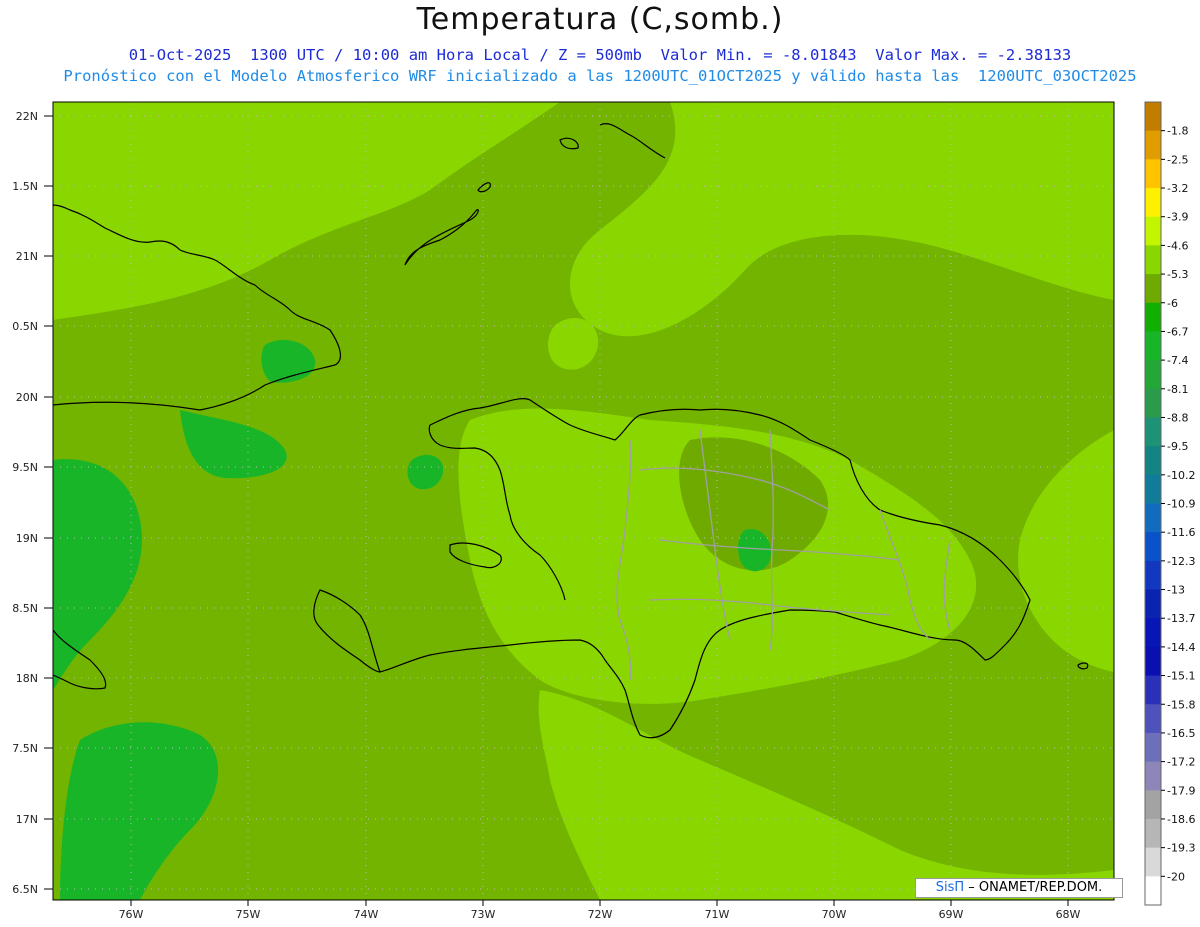 The width and height of the screenshot is (1200, 927). I want to click on lat-label: 6.5N, so click(25, 889).